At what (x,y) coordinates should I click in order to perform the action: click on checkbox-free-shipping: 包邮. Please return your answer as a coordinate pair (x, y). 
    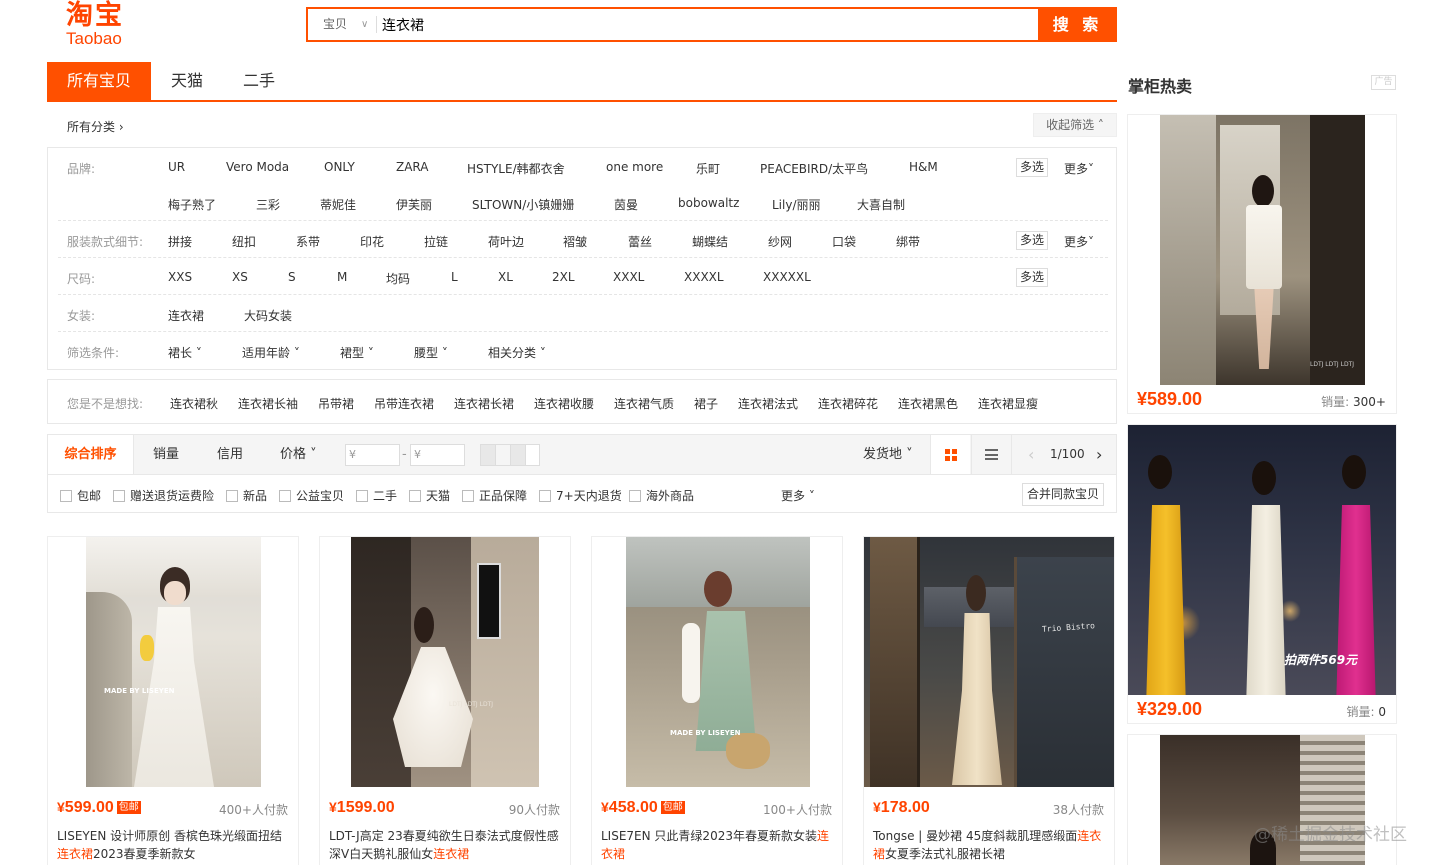
    Looking at the image, I should click on (80, 495).